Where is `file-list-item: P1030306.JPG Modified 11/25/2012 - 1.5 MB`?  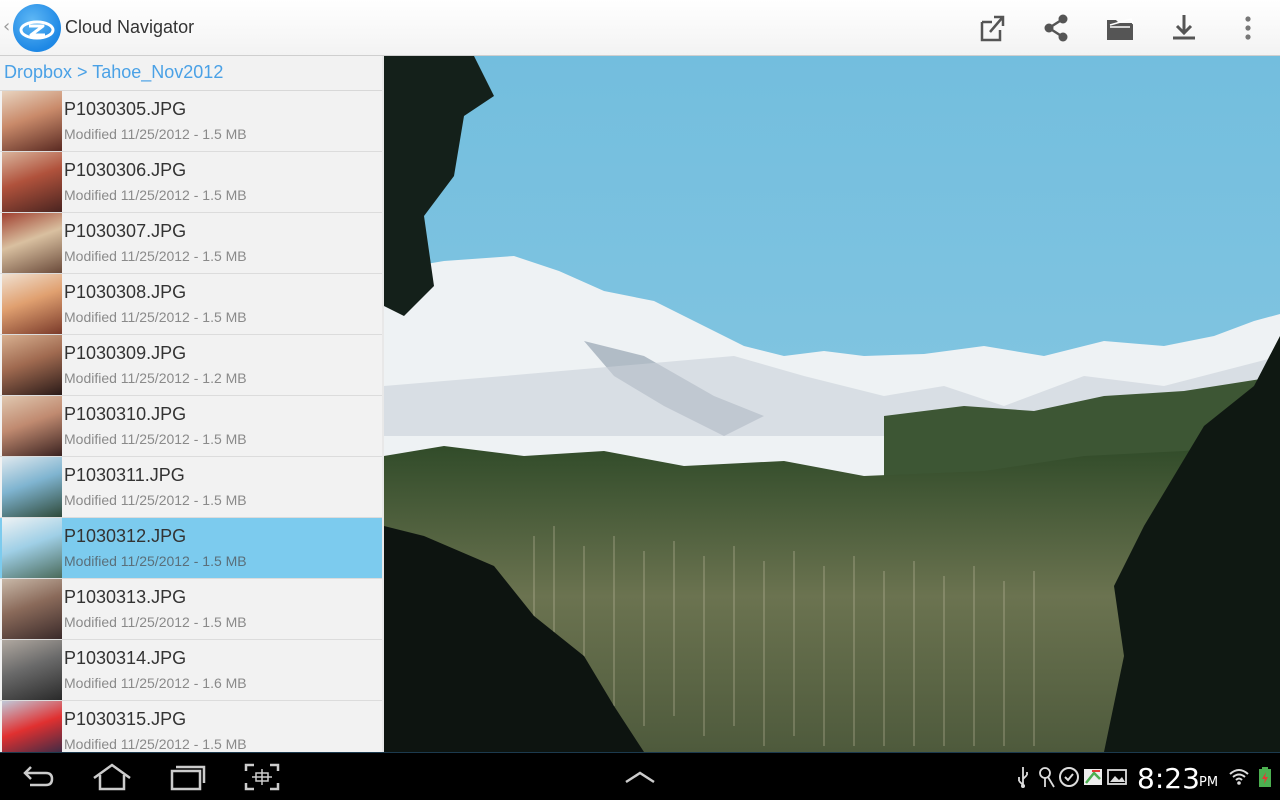
file-list-item: P1030306.JPG Modified 11/25/2012 - 1.5 MB is located at coordinates (191, 182).